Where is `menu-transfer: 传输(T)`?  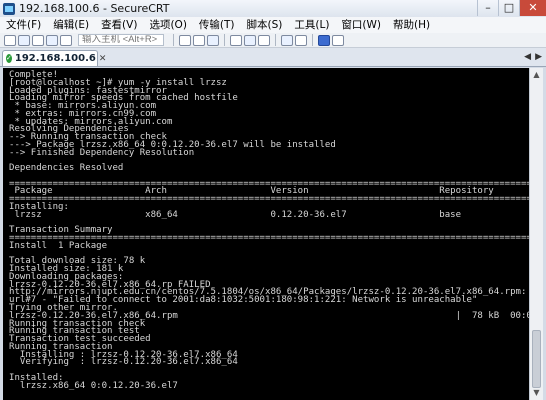 menu-transfer: 传输(T) is located at coordinates (217, 25).